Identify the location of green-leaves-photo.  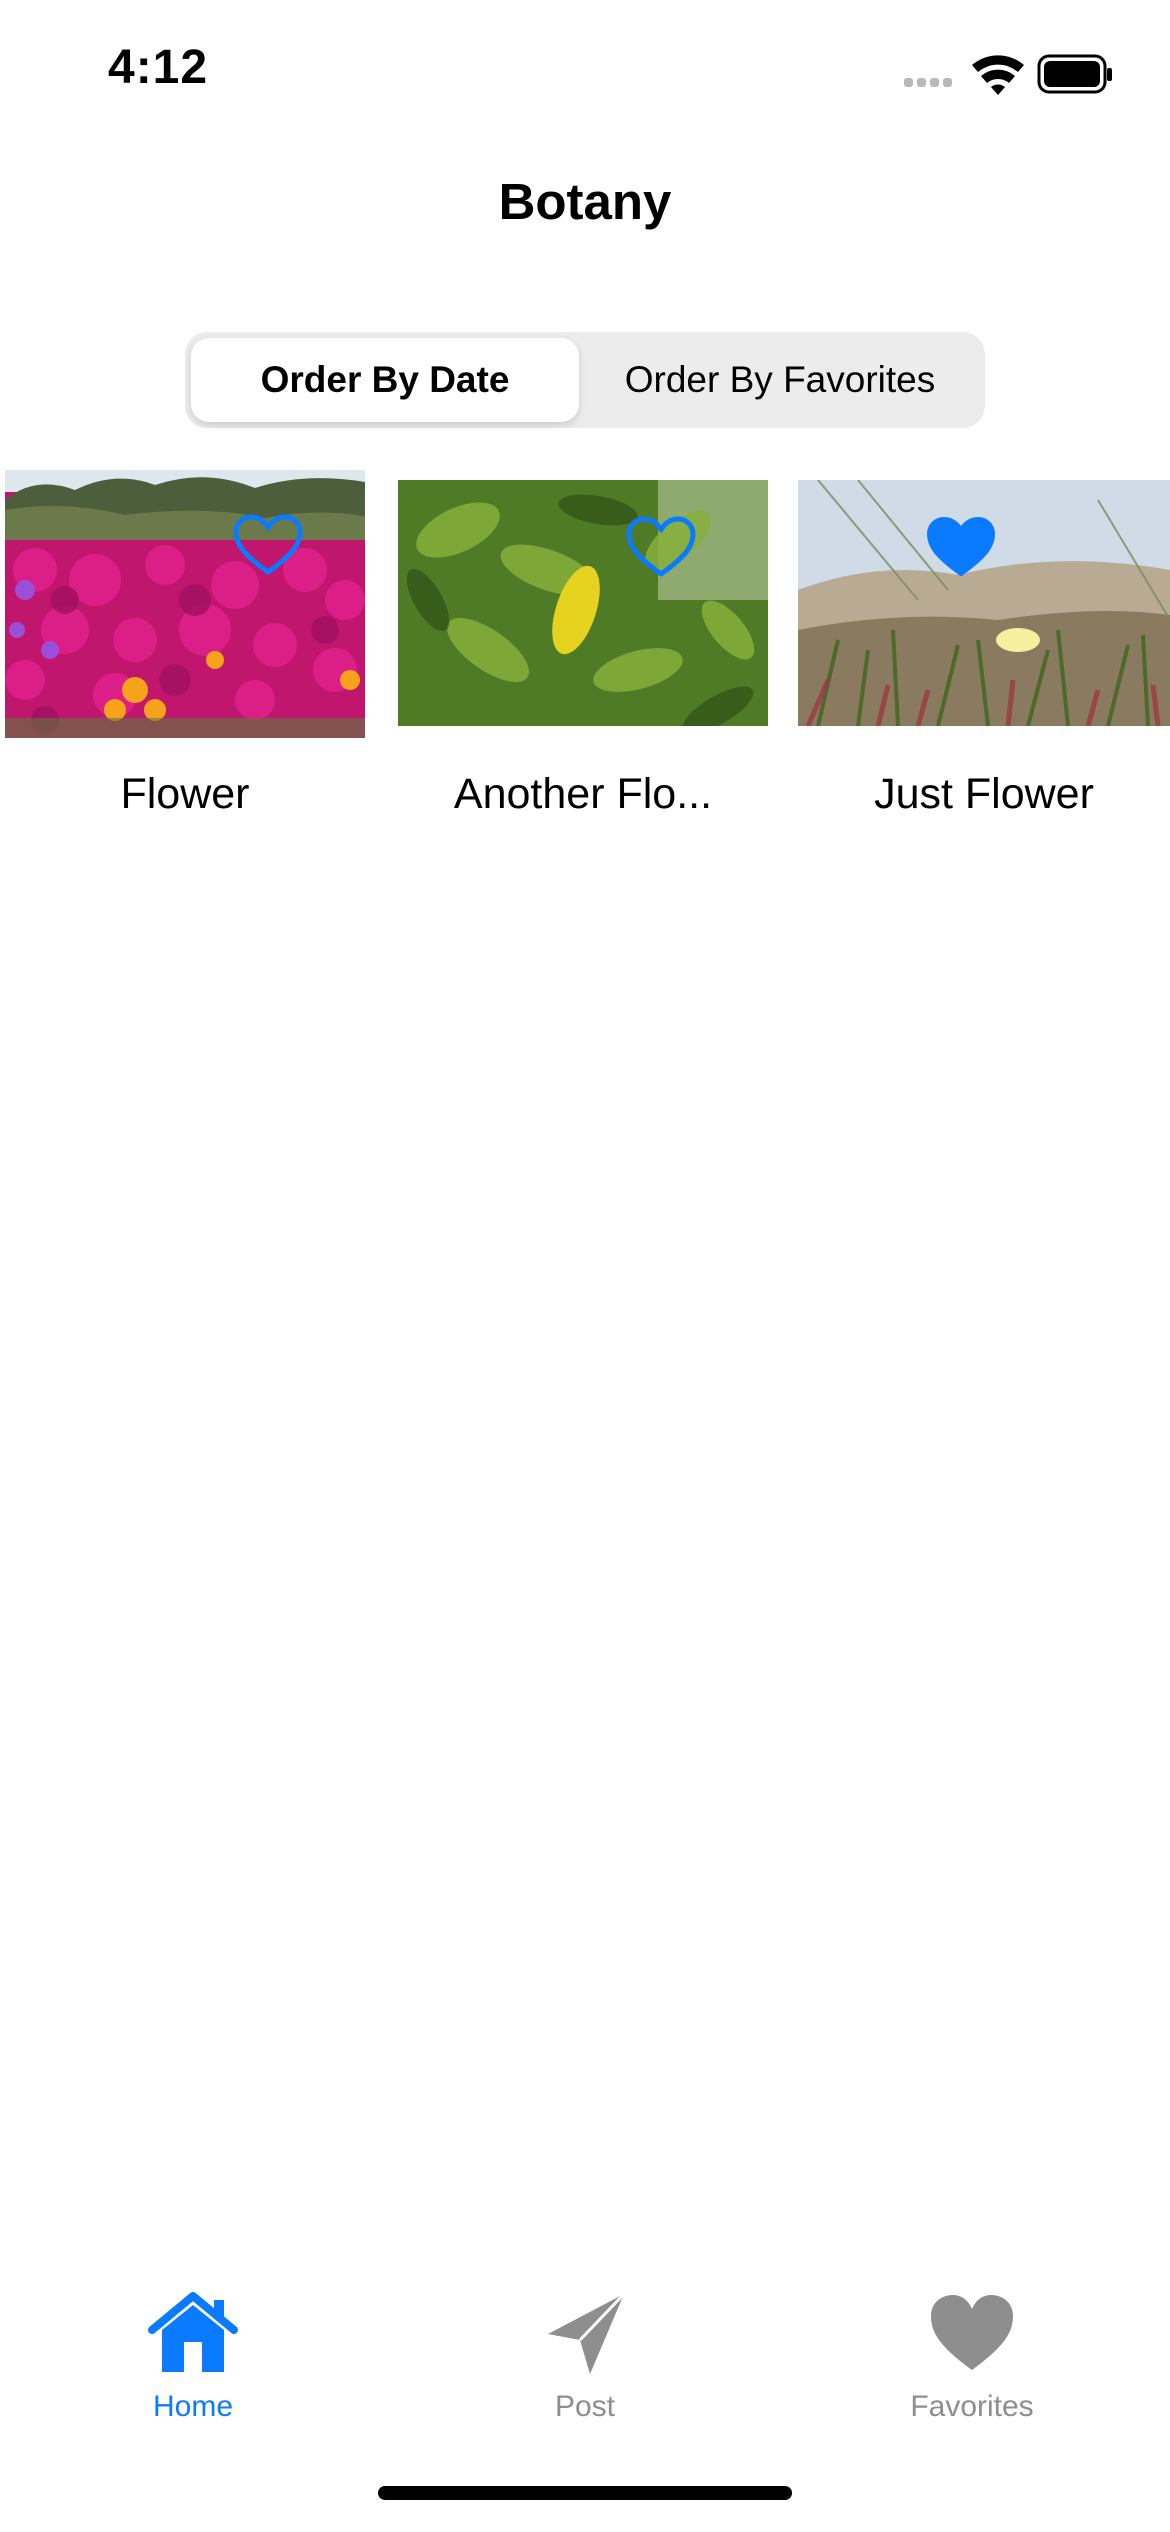
(583, 603).